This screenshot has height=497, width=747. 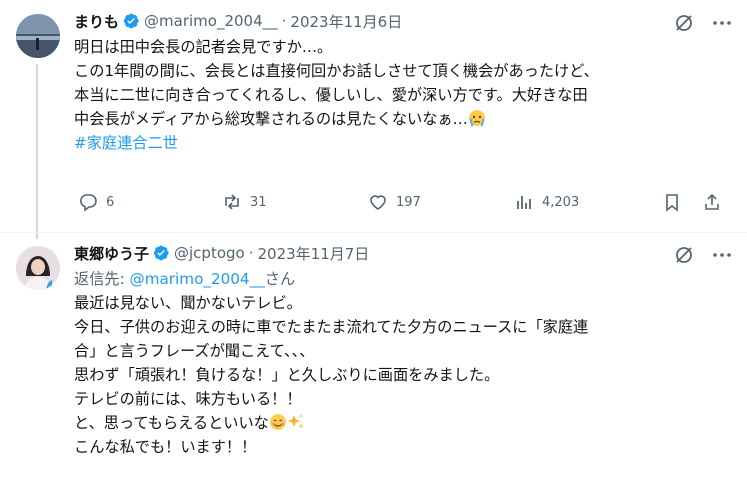 What do you see at coordinates (232, 202) in the screenshot?
I see `repost-icon` at bounding box center [232, 202].